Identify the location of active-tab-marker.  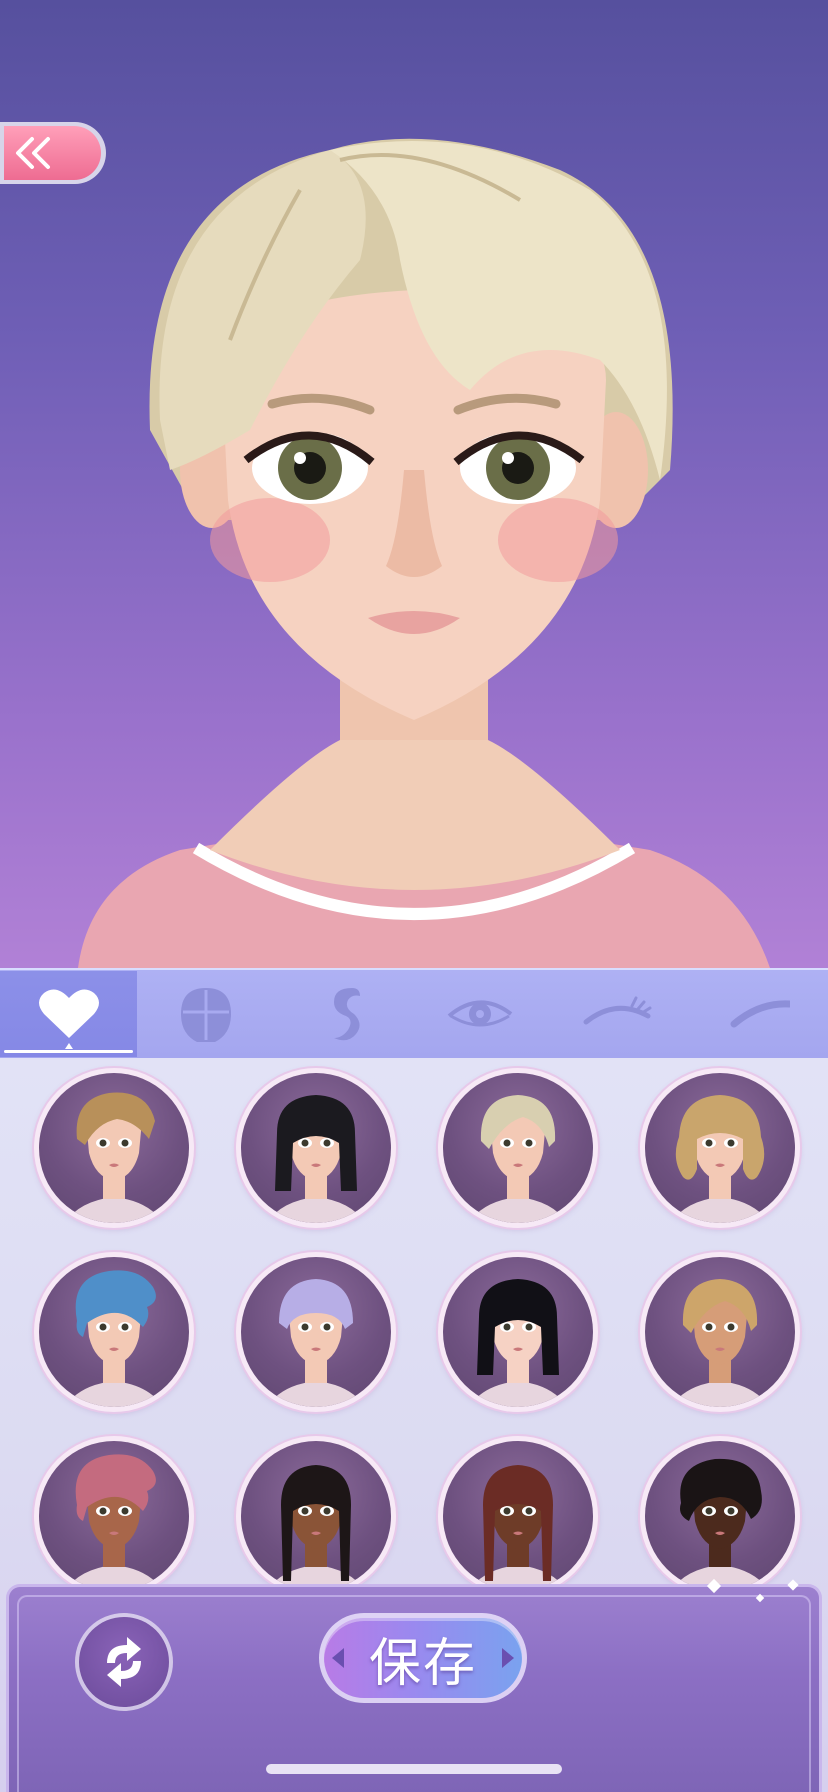
(68, 1046).